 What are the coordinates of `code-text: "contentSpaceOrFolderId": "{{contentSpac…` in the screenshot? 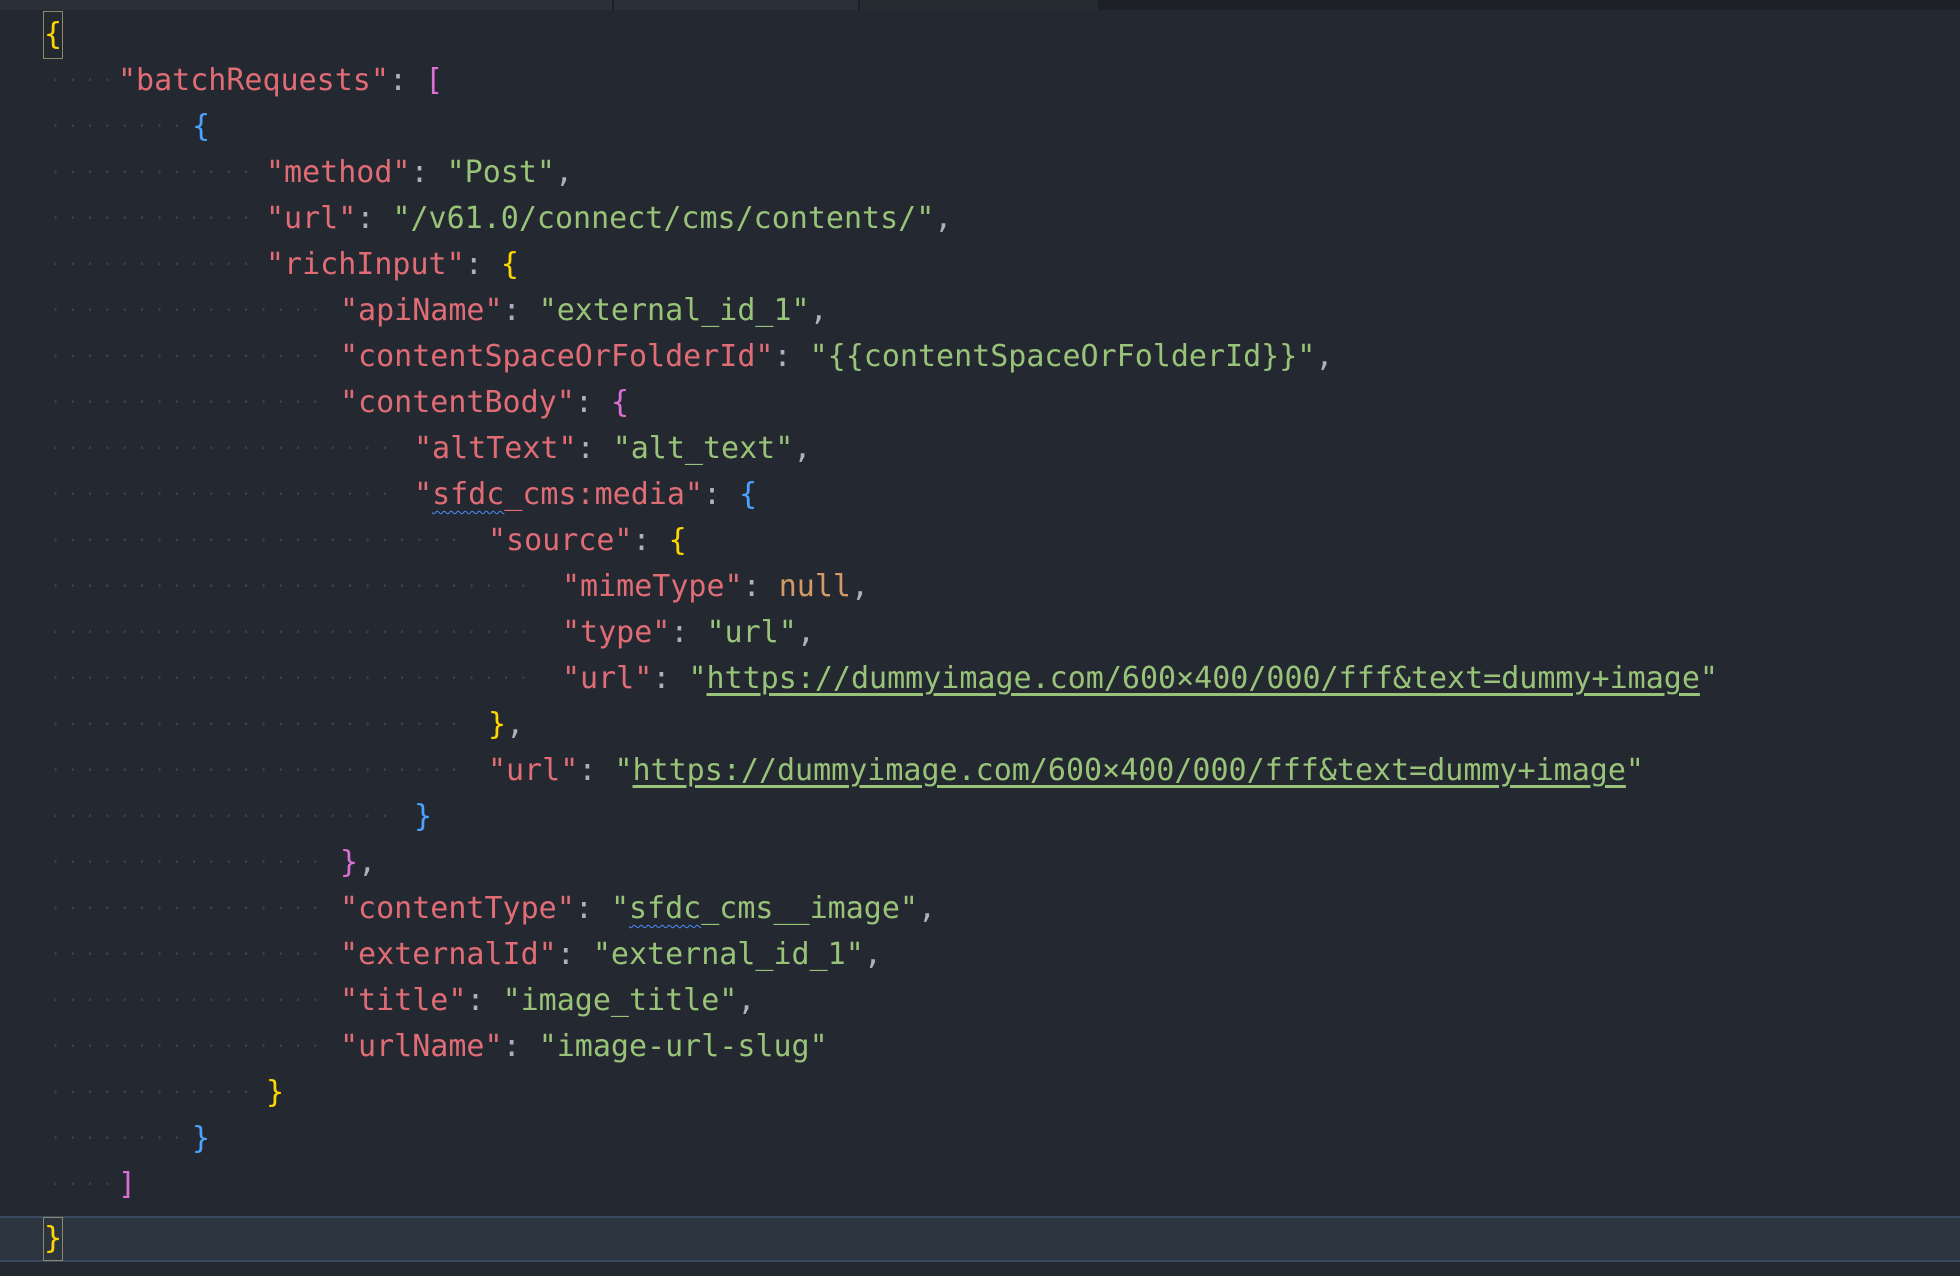 It's located at (836, 357).